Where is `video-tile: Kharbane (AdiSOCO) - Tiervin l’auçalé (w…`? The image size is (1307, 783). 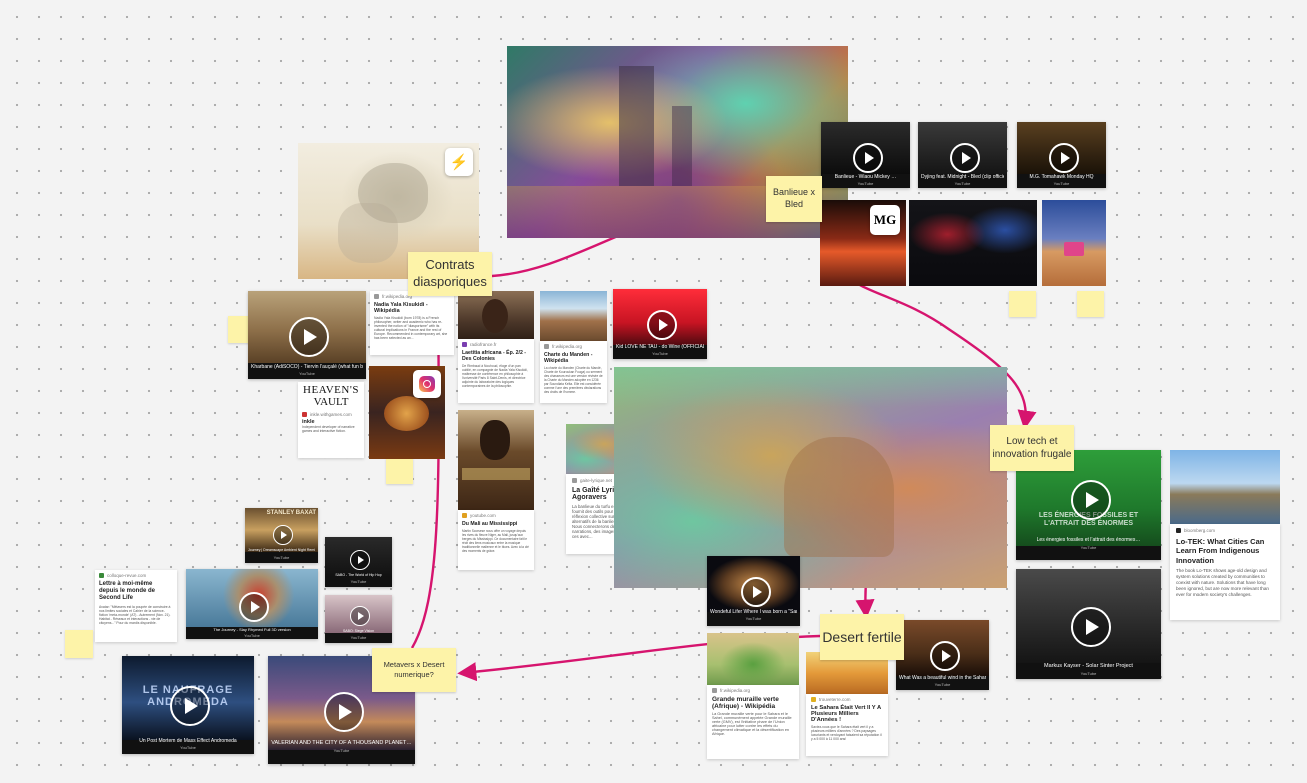
video-tile: Kharbane (AdiSOCO) - Tiervin l’auçalé (w… is located at coordinates (307, 335).